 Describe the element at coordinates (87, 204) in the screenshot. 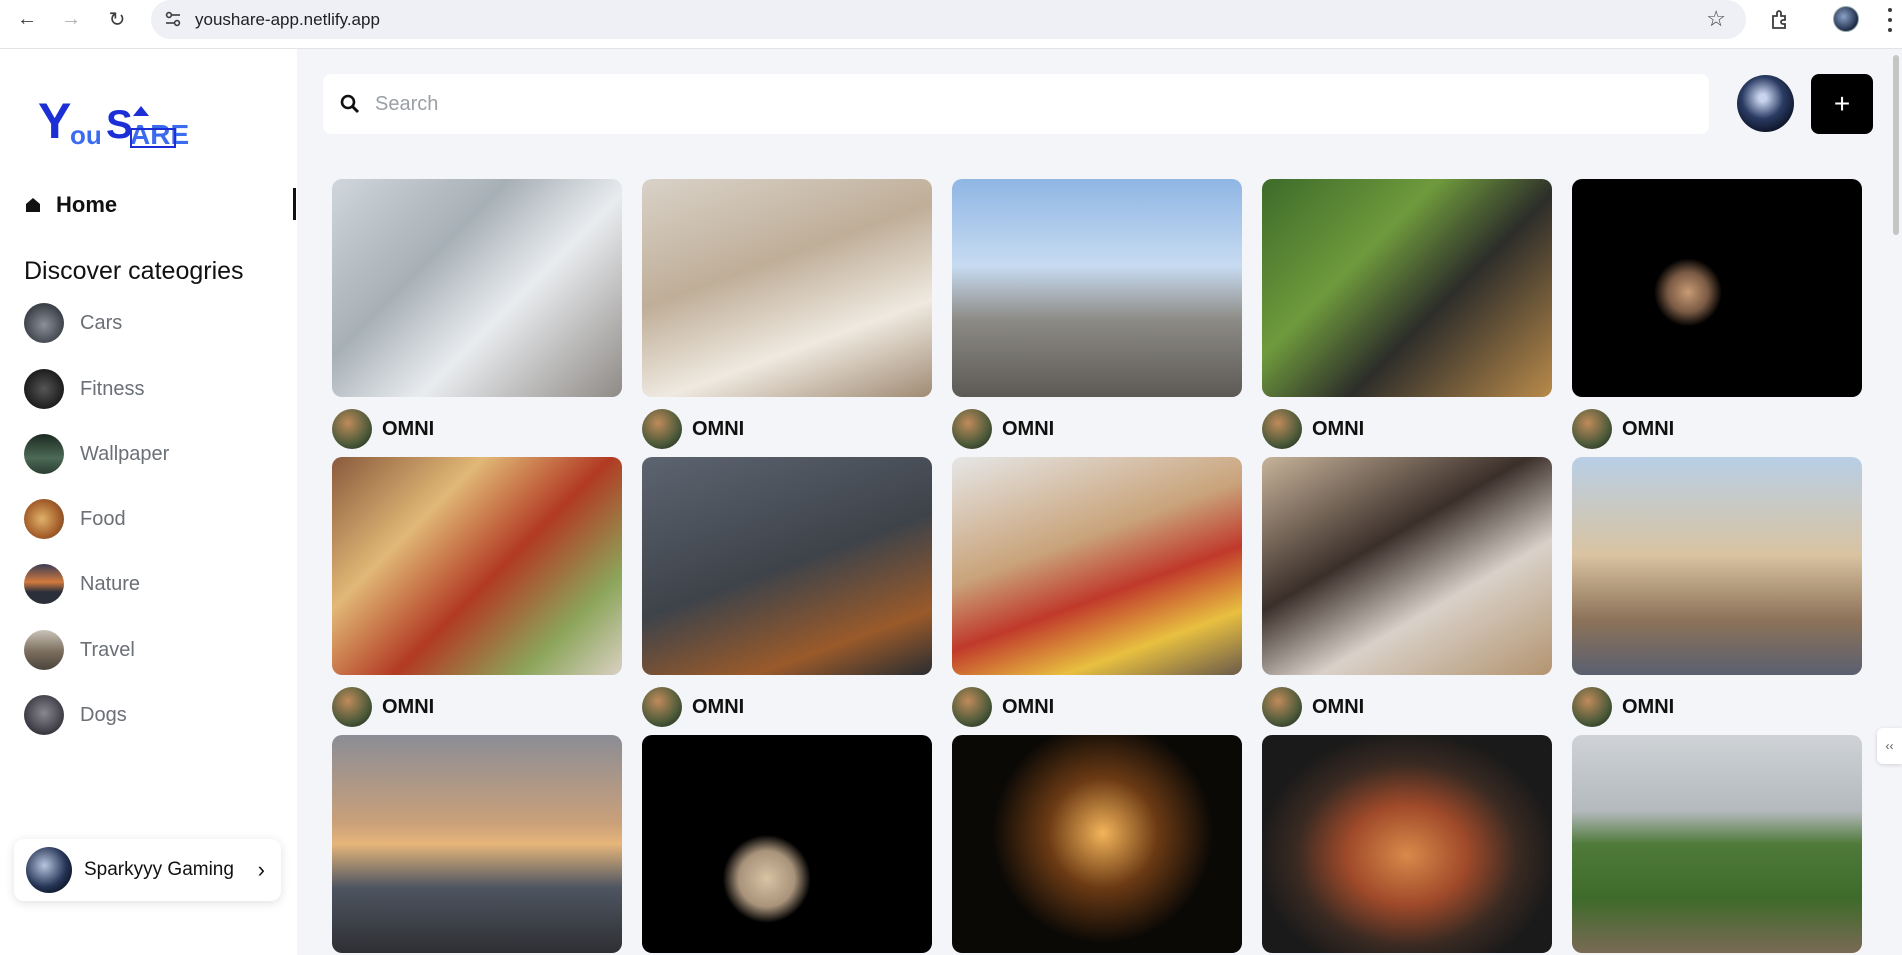

I see `sidebar-item-label: Home` at that location.